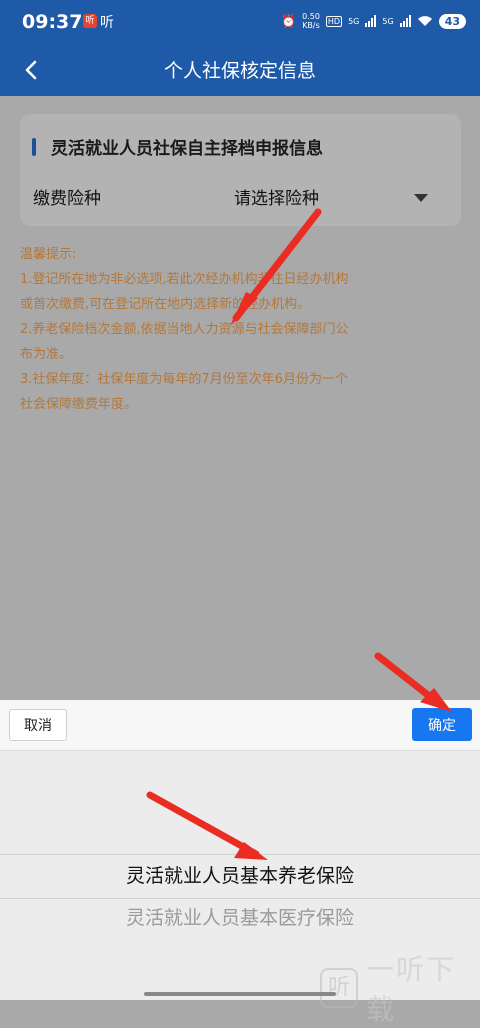  Describe the element at coordinates (334, 21) in the screenshot. I see `hd-icon: HD` at that location.